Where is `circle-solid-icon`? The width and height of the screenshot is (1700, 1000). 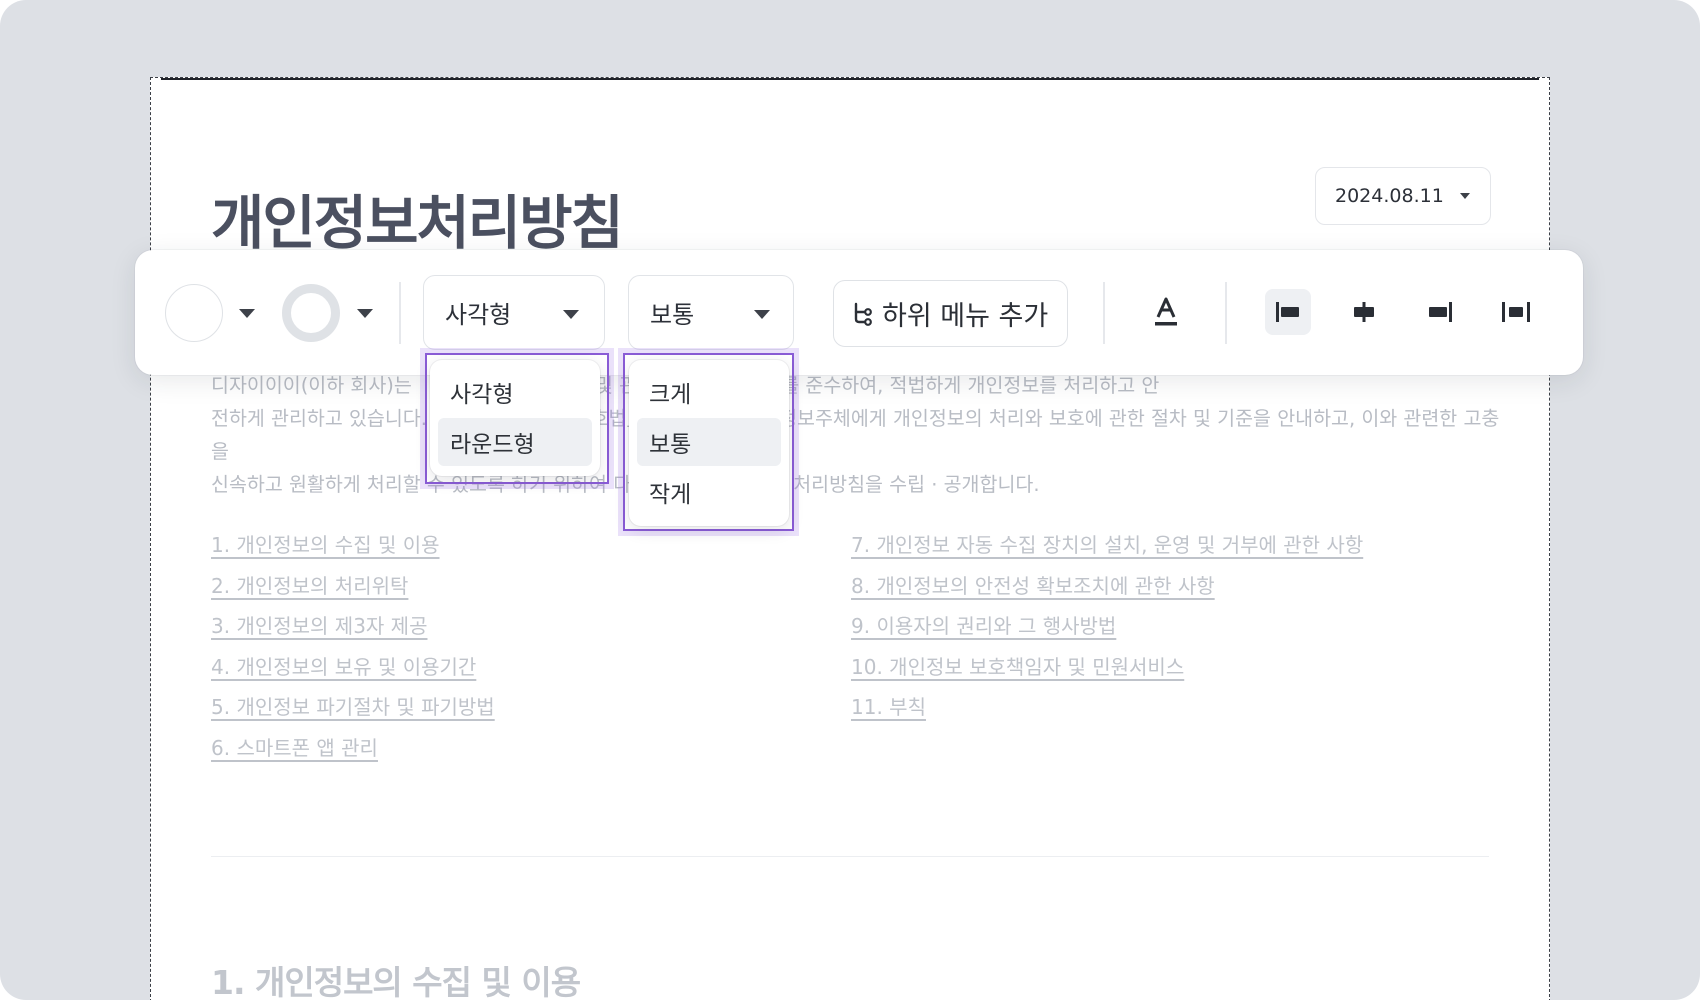 circle-solid-icon is located at coordinates (194, 313).